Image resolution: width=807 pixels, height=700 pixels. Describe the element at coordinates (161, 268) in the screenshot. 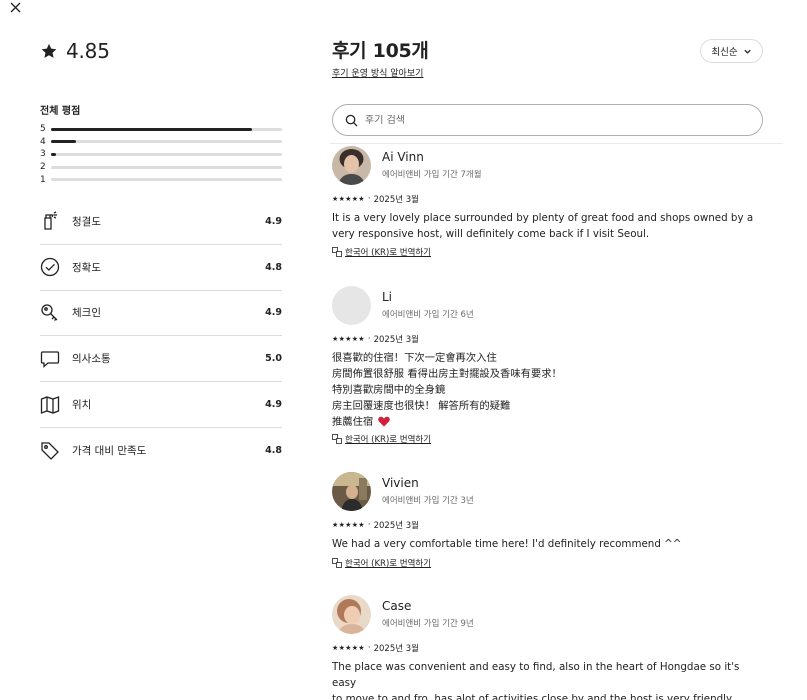

I see `category-accuracy: 정확도 4.8` at that location.